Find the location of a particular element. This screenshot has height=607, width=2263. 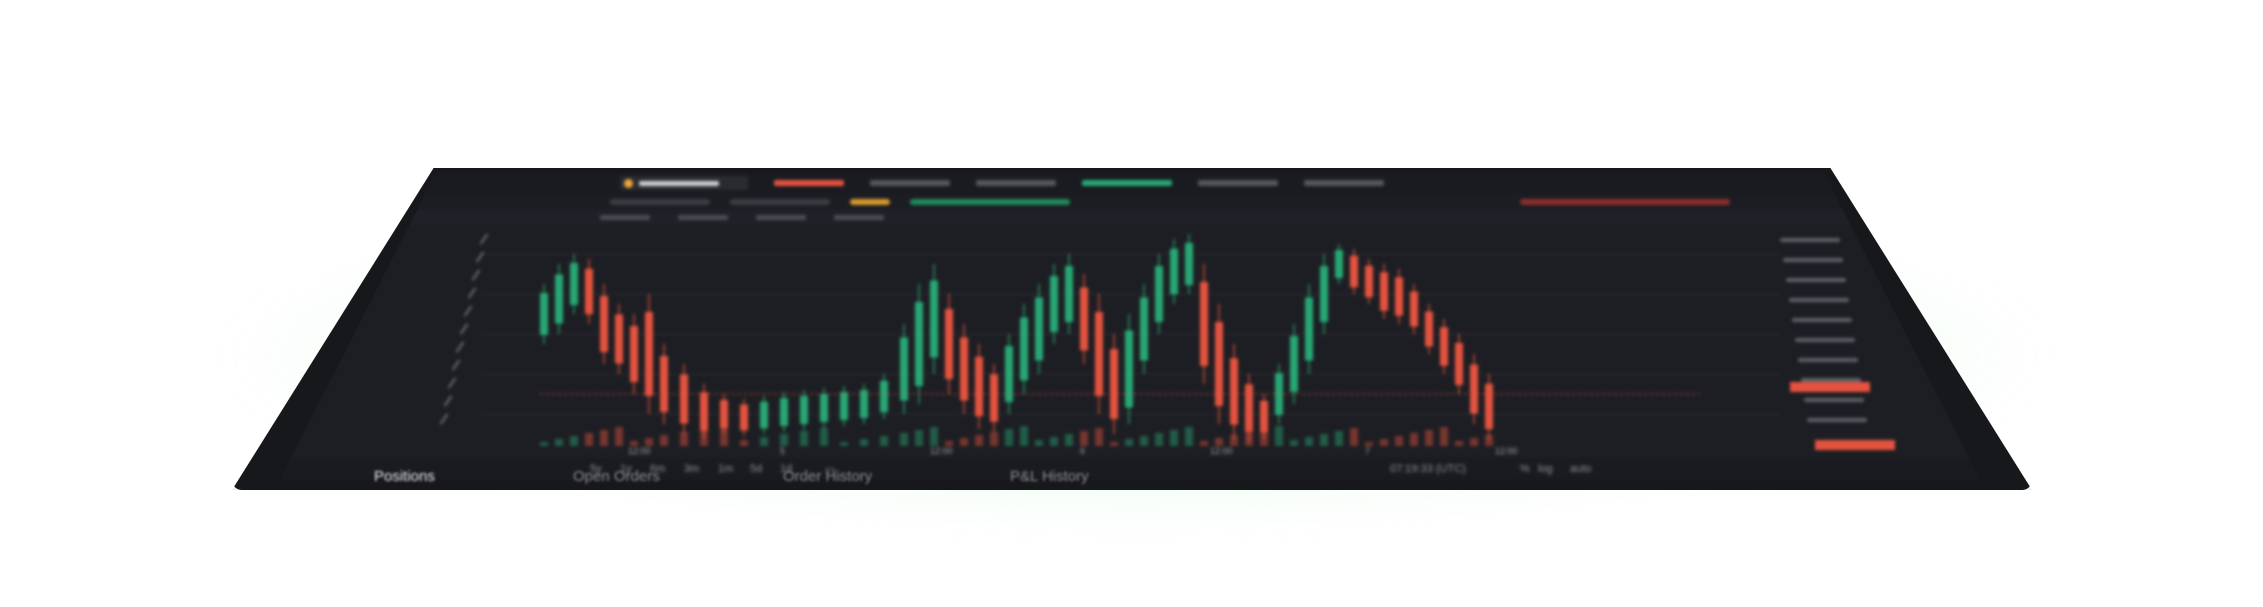

crosshair-icon is located at coordinates (484, 239).